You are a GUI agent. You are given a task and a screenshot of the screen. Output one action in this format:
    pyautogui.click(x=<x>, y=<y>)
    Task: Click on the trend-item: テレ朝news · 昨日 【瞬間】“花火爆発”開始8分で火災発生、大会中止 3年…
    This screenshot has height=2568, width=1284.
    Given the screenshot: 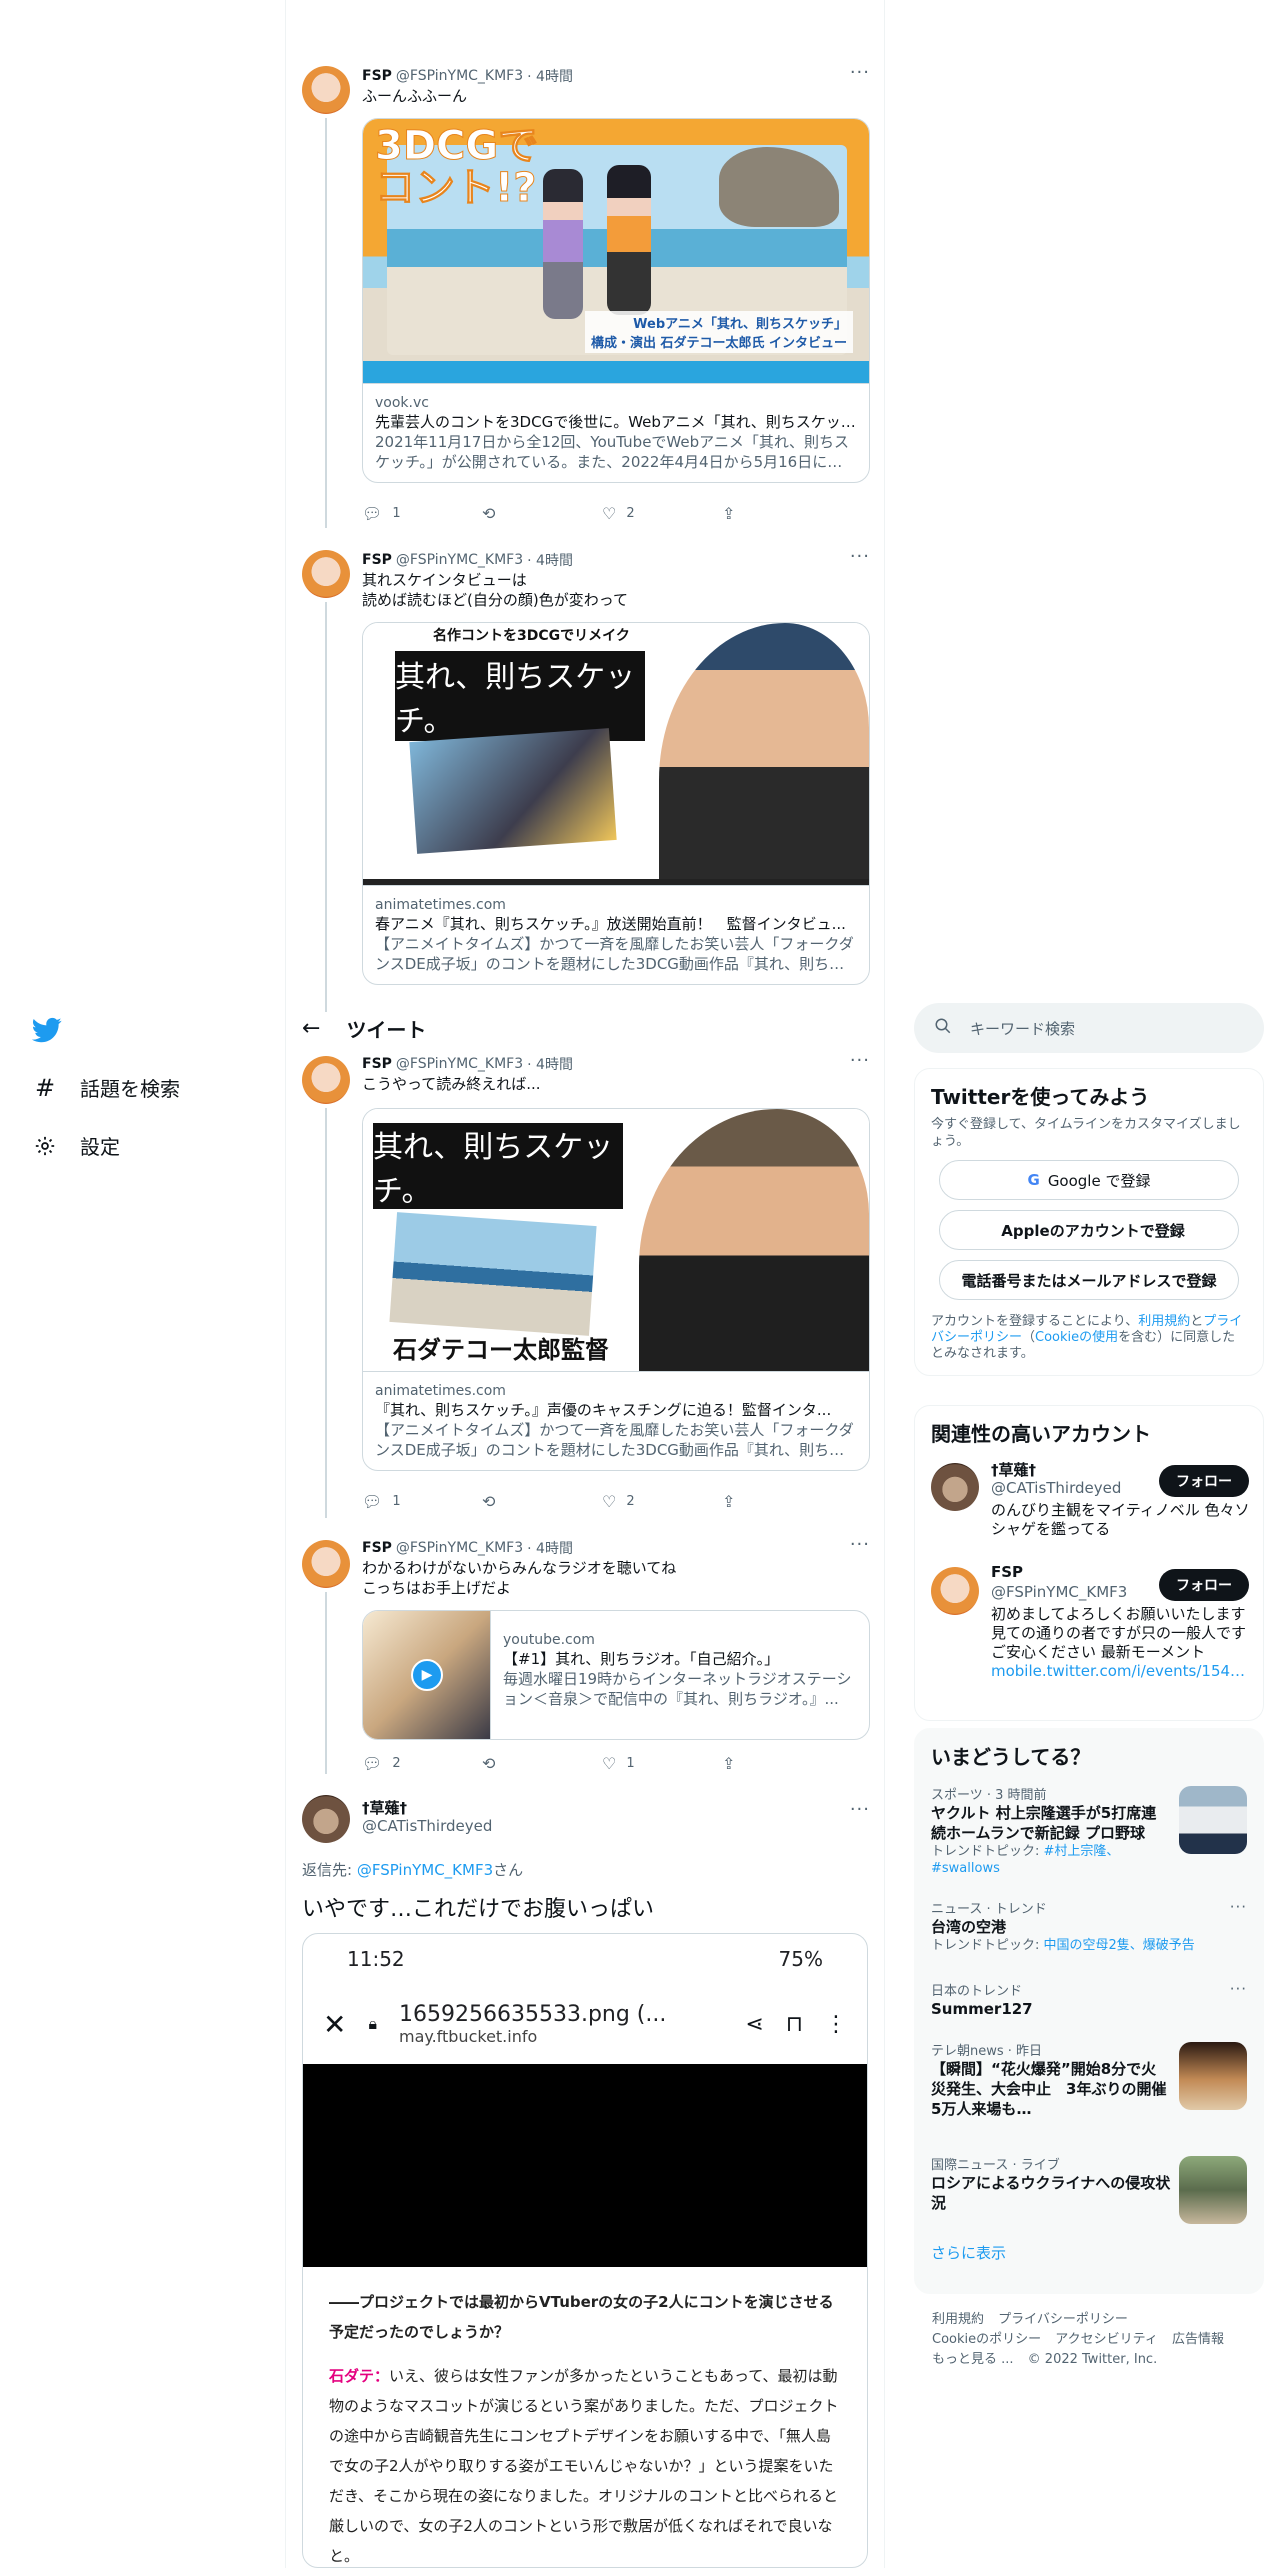 What is the action you would take?
    pyautogui.click(x=1089, y=2089)
    